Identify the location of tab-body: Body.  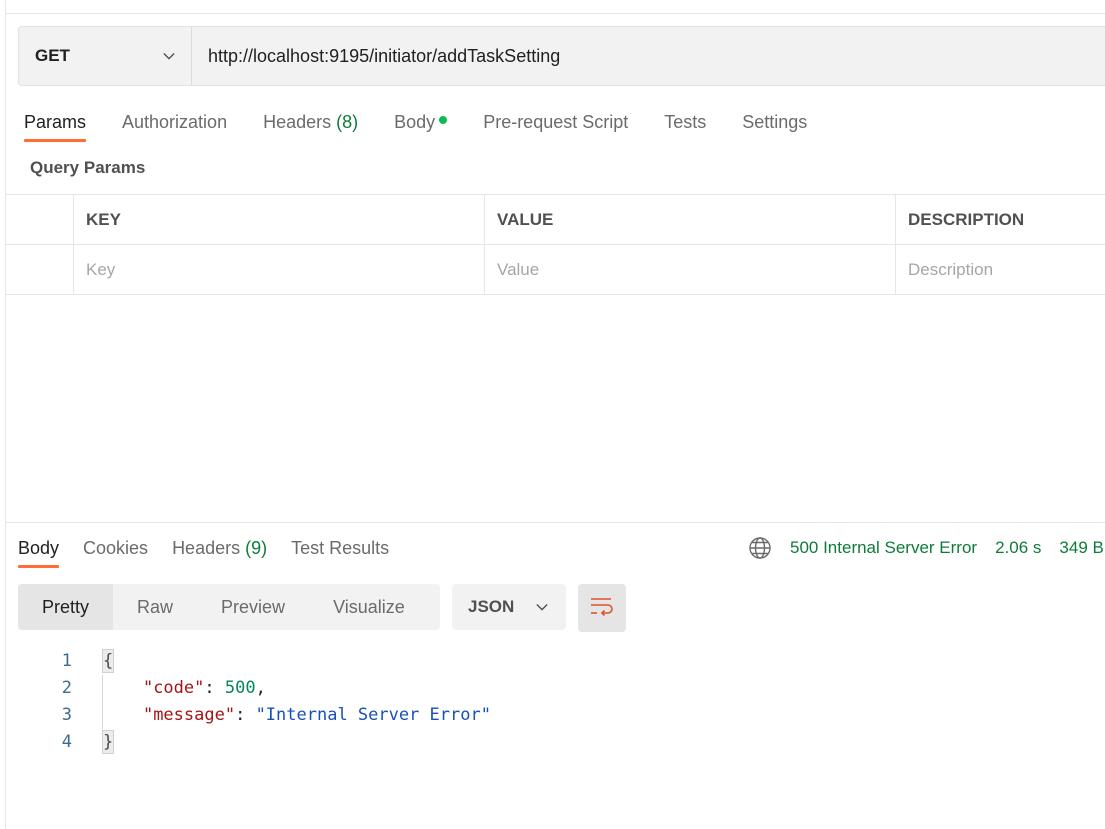
(421, 126).